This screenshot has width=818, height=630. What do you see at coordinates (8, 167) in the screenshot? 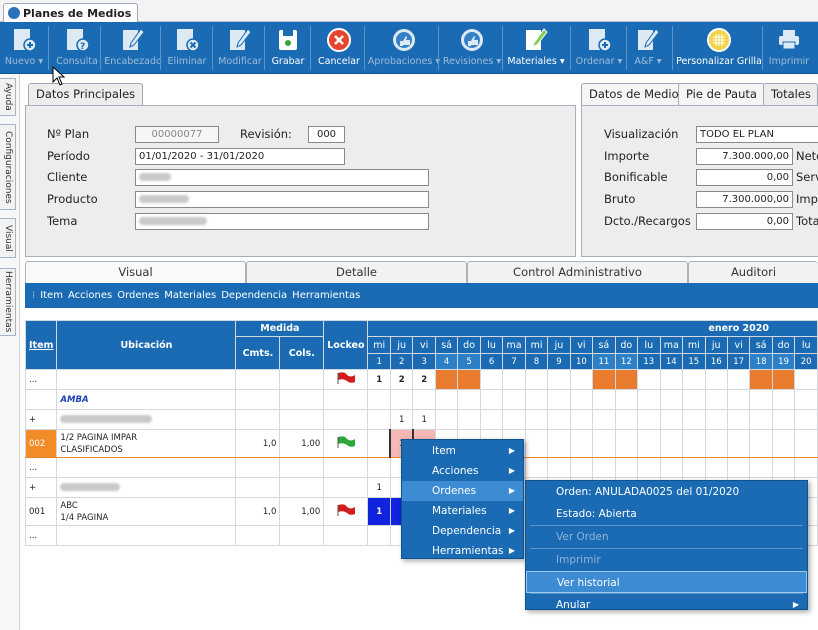
I see `side-tab-configuraciones: Configuraciones` at bounding box center [8, 167].